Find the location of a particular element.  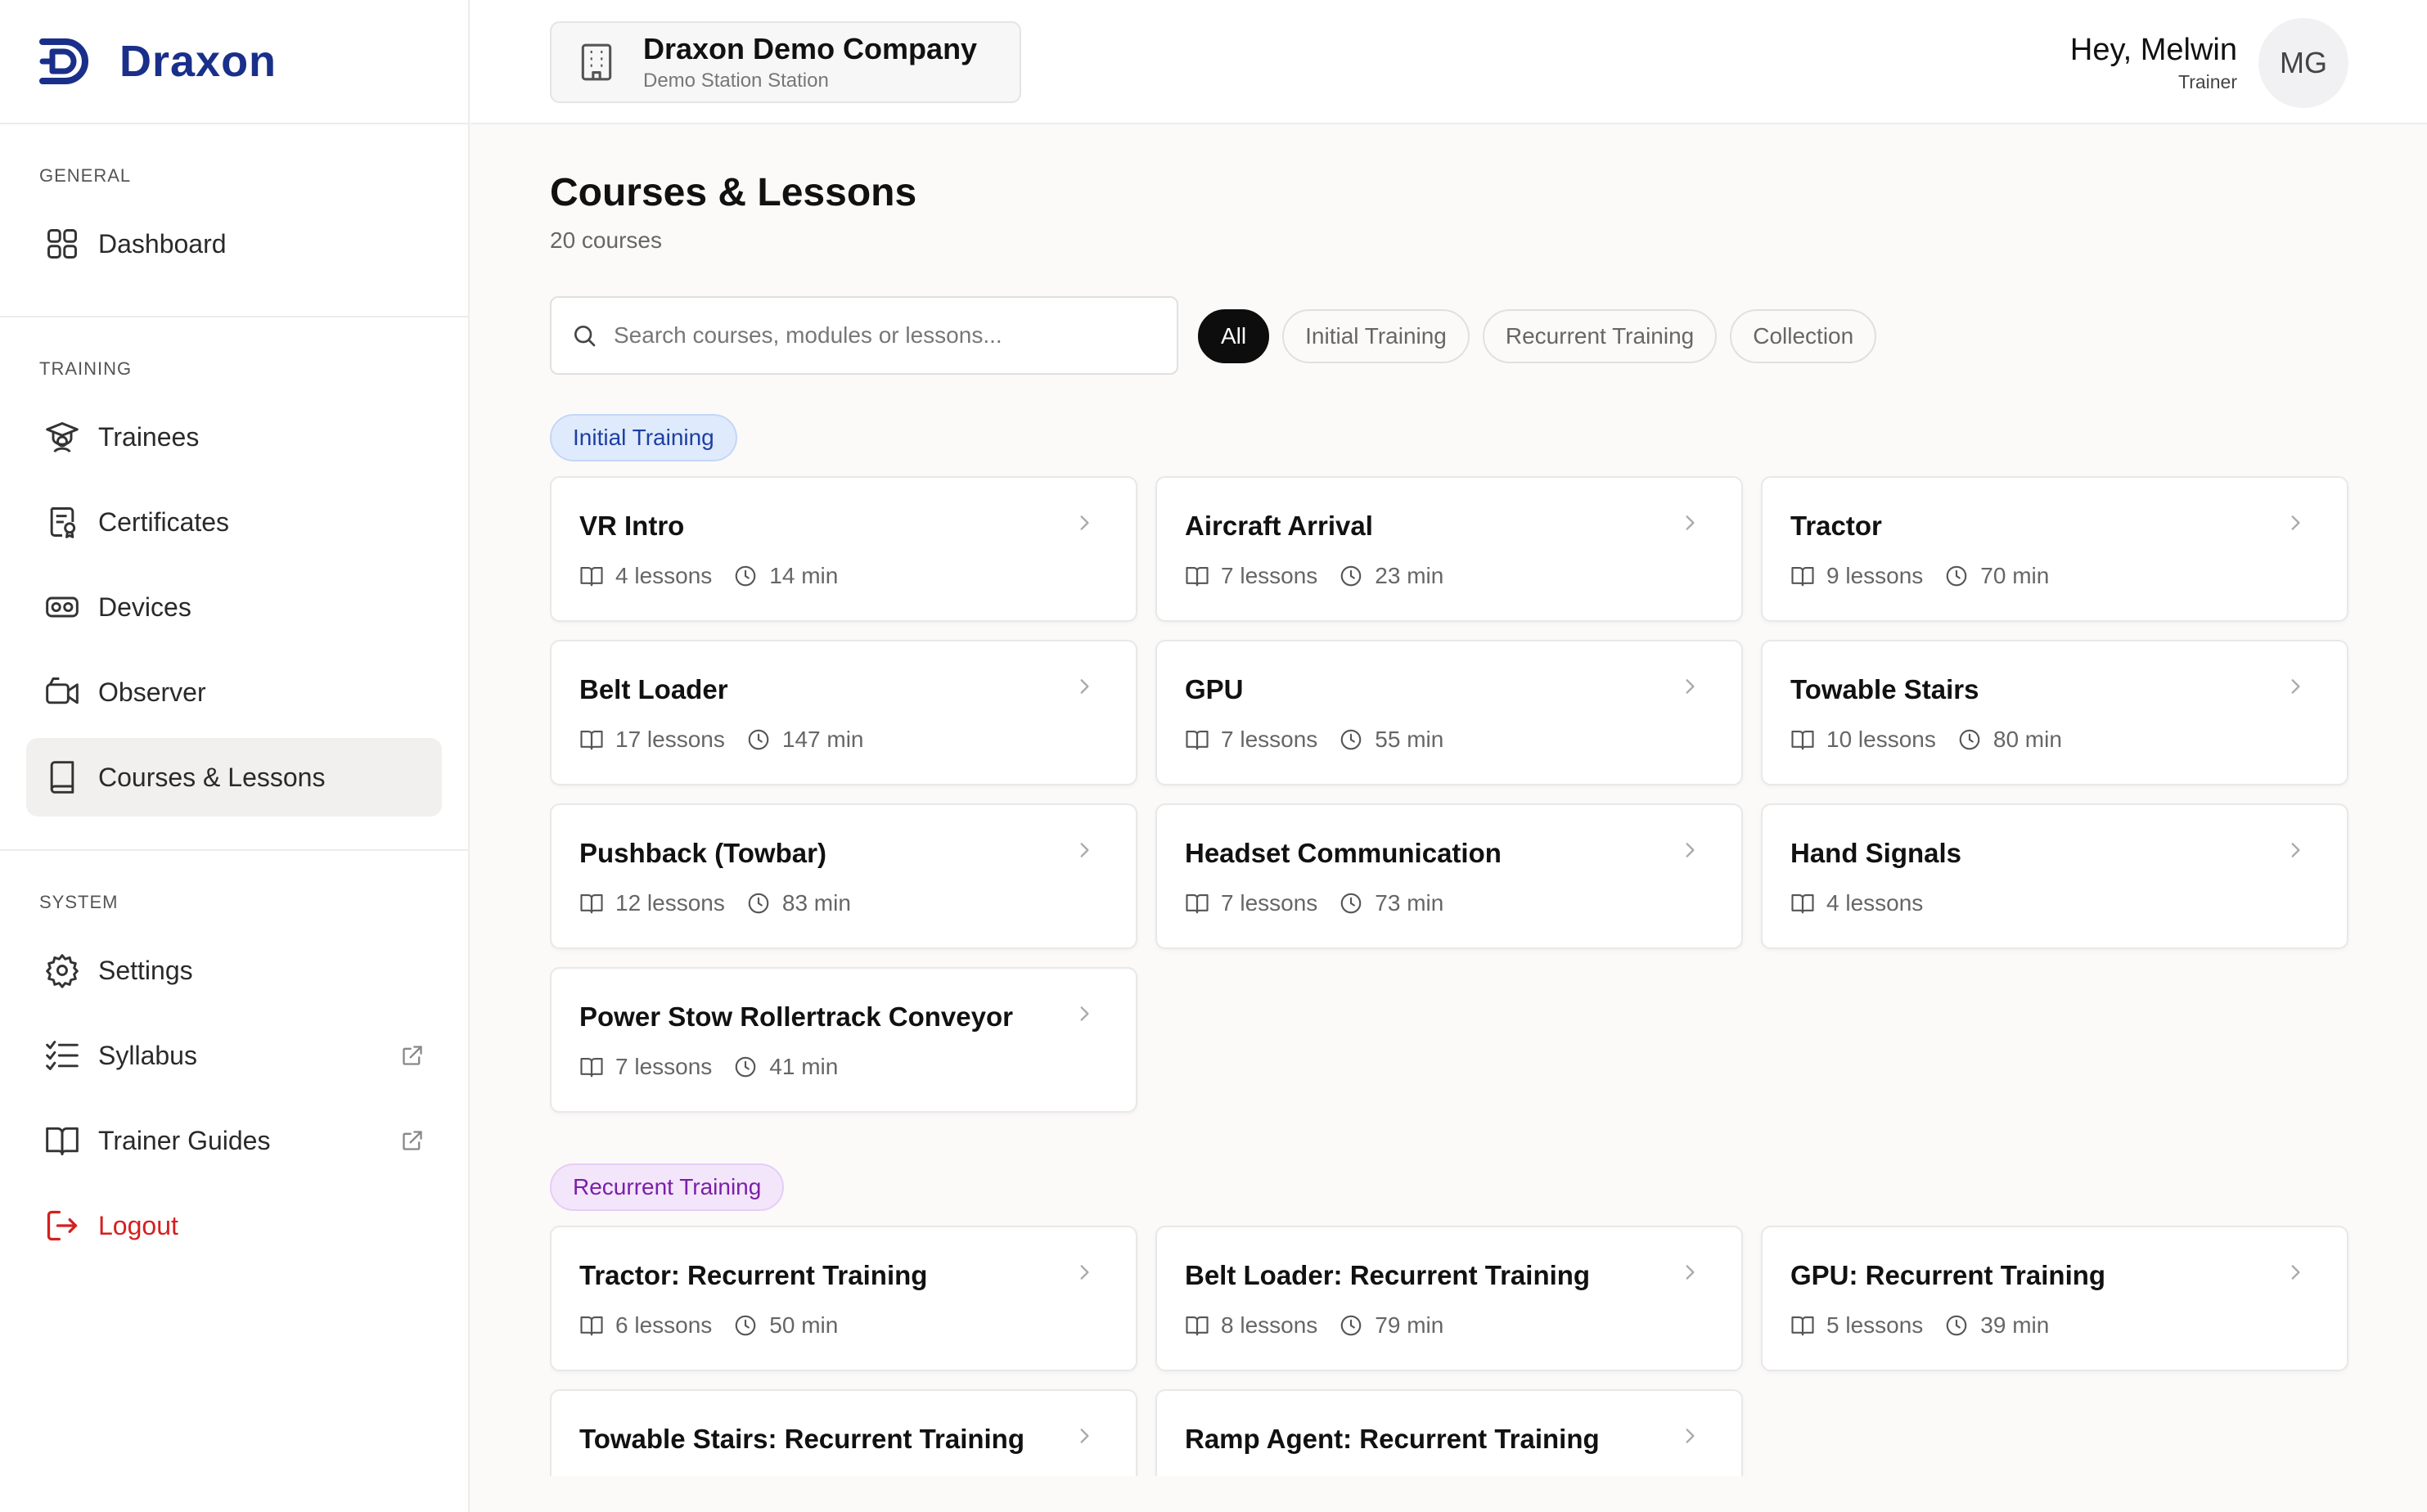

course-meta: 10 lessons 80 min is located at coordinates (2054, 740).